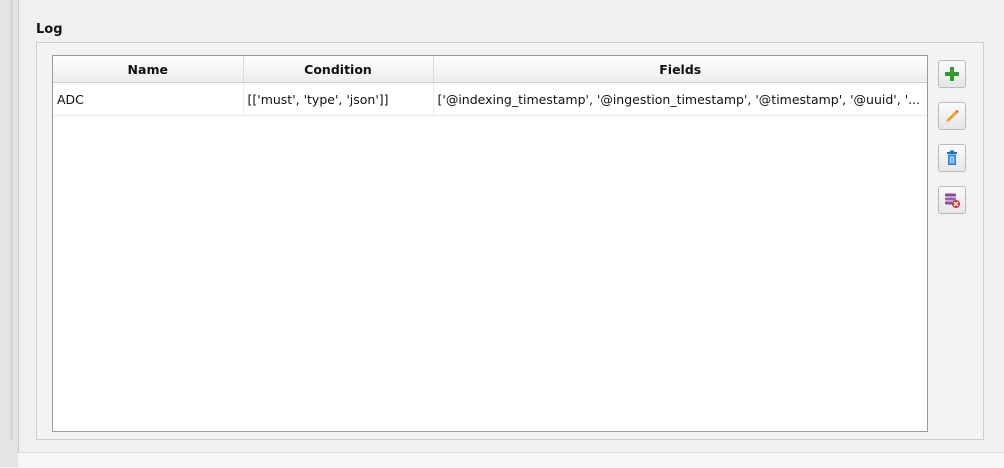  I want to click on bottom-border, so click(511, 460).